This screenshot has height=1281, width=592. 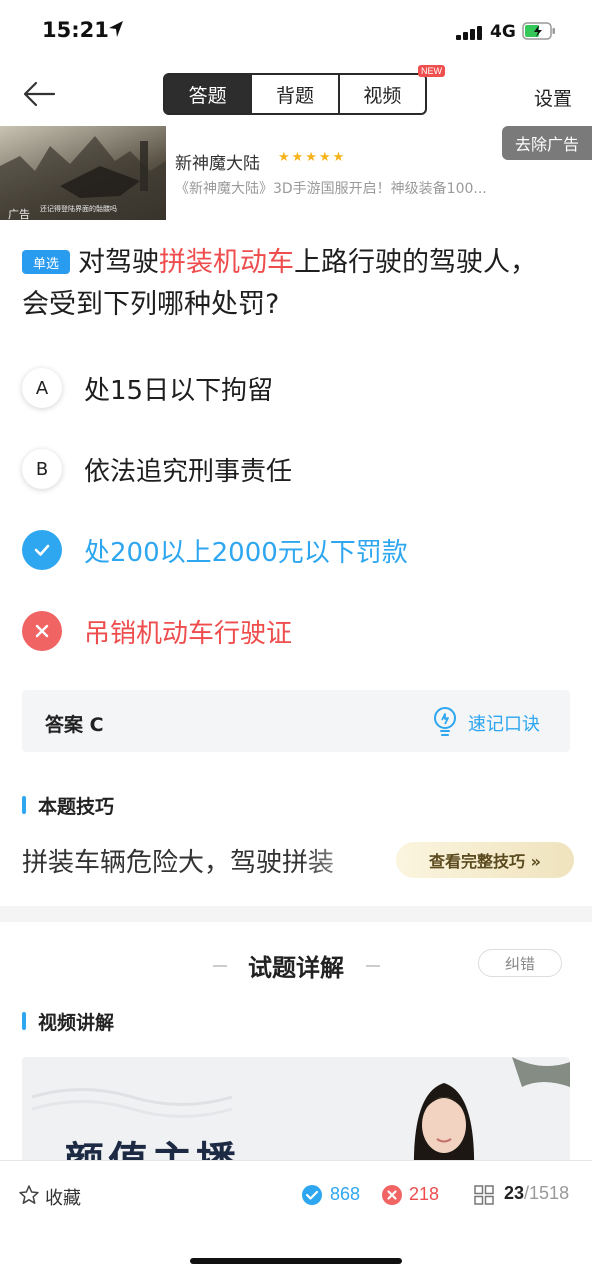 What do you see at coordinates (424, 1194) in the screenshot?
I see `wrong-count: 218` at bounding box center [424, 1194].